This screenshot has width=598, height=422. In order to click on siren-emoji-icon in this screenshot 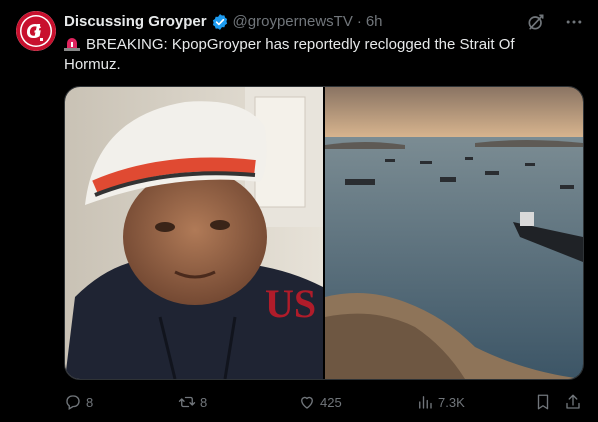, I will do `click(72, 44)`.